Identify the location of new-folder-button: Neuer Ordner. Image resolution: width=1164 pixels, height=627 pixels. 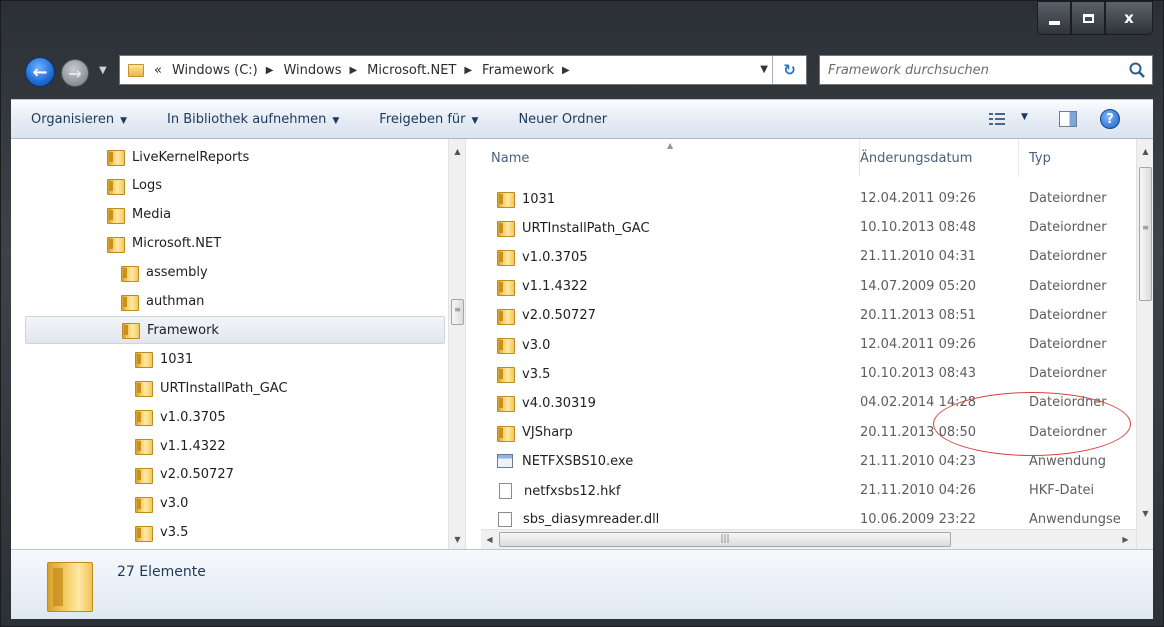
(562, 119).